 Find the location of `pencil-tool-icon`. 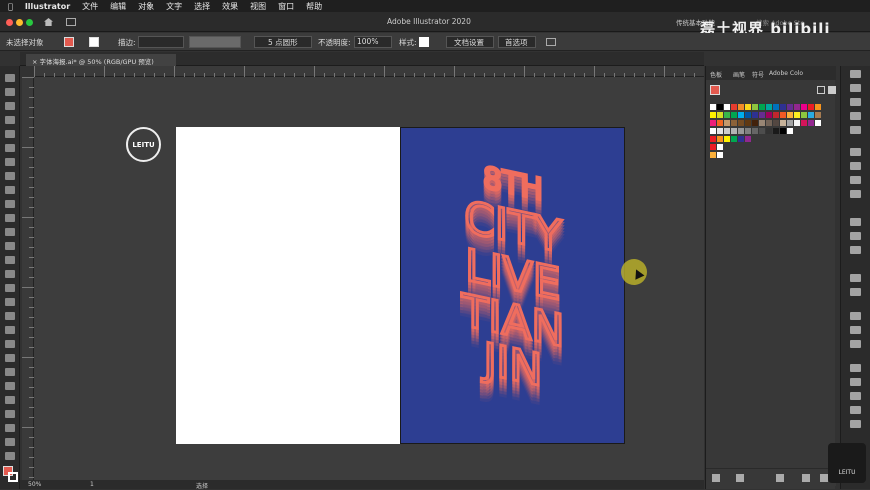

pencil-tool-icon is located at coordinates (10, 218).